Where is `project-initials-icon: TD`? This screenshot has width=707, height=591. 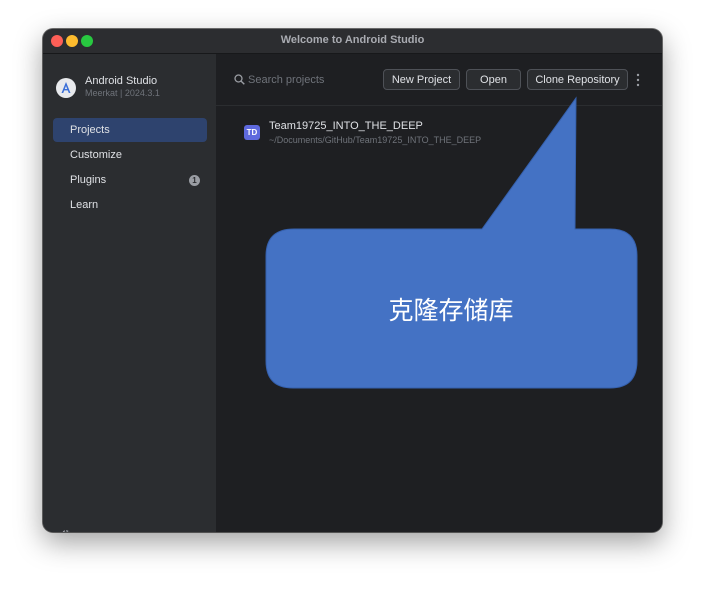 project-initials-icon: TD is located at coordinates (252, 132).